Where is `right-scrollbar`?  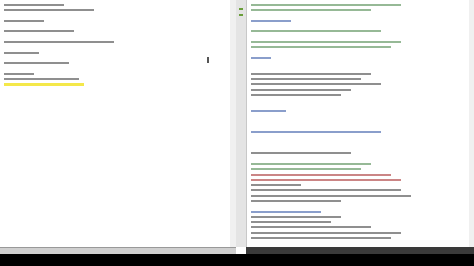
right-scrollbar is located at coordinates (471, 123).